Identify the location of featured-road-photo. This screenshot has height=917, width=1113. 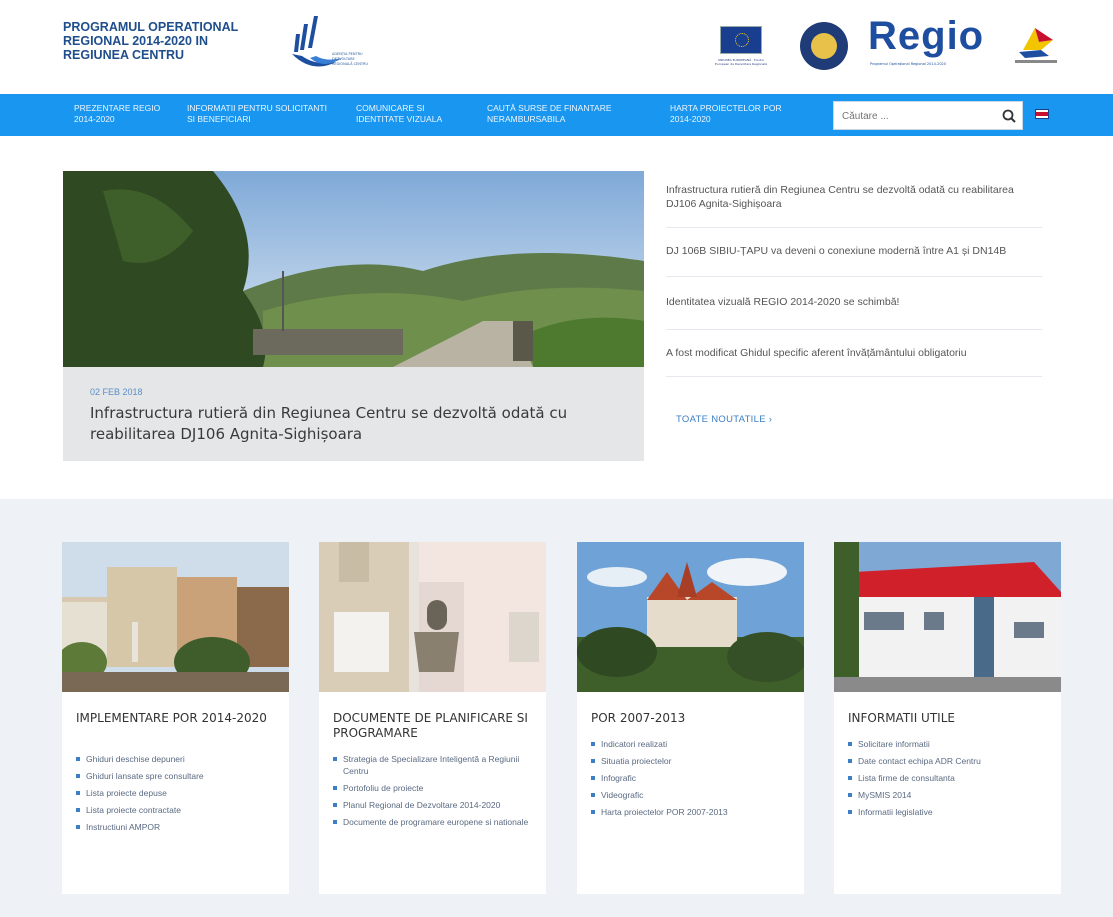
(353, 269).